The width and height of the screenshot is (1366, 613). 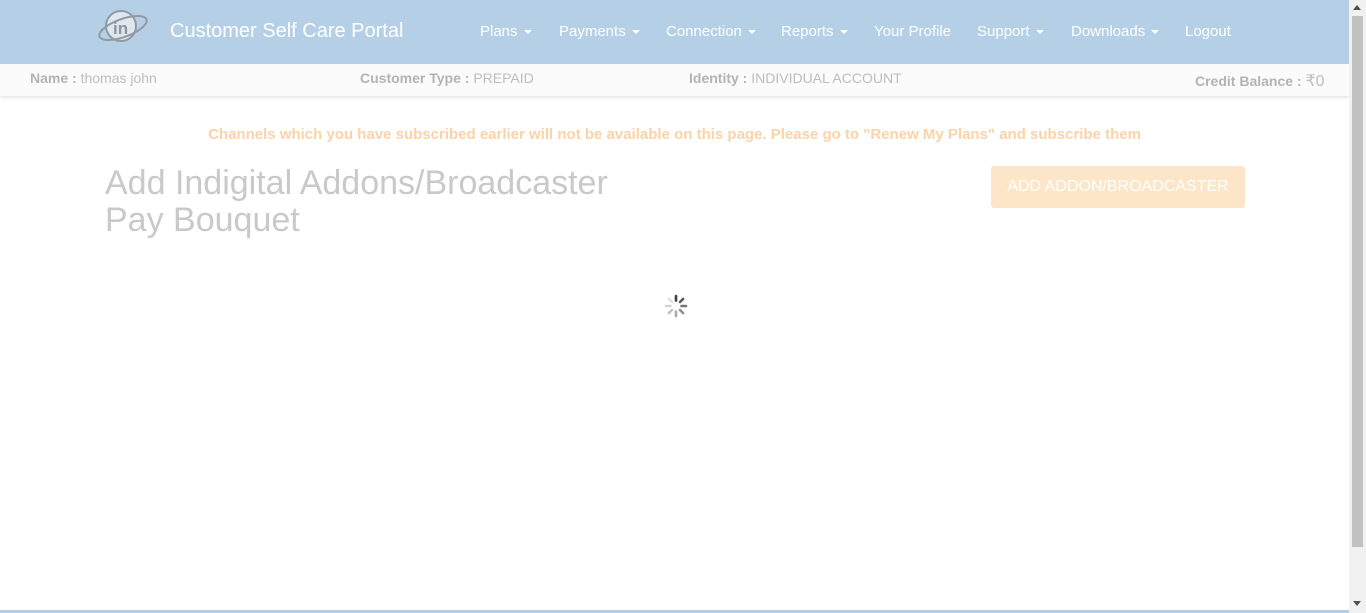 I want to click on customer-identity: Identity : INDIVIDUAL ACCOUNT, so click(x=795, y=78).